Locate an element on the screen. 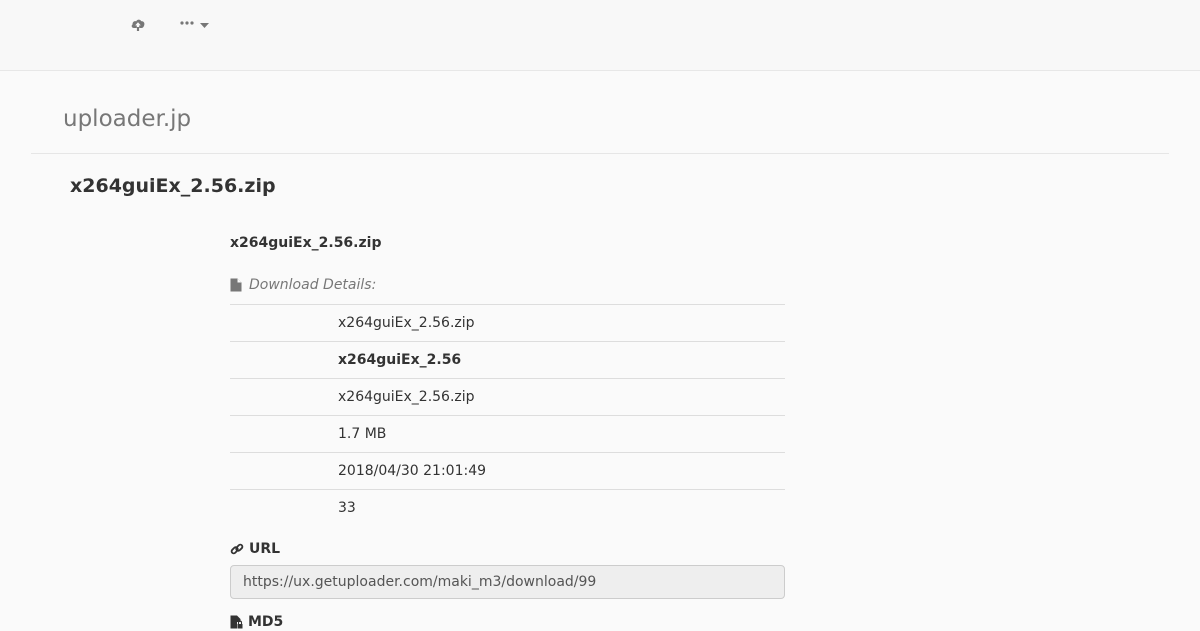 The image size is (1200, 631). row-value-cell: 33 is located at coordinates (561, 507).